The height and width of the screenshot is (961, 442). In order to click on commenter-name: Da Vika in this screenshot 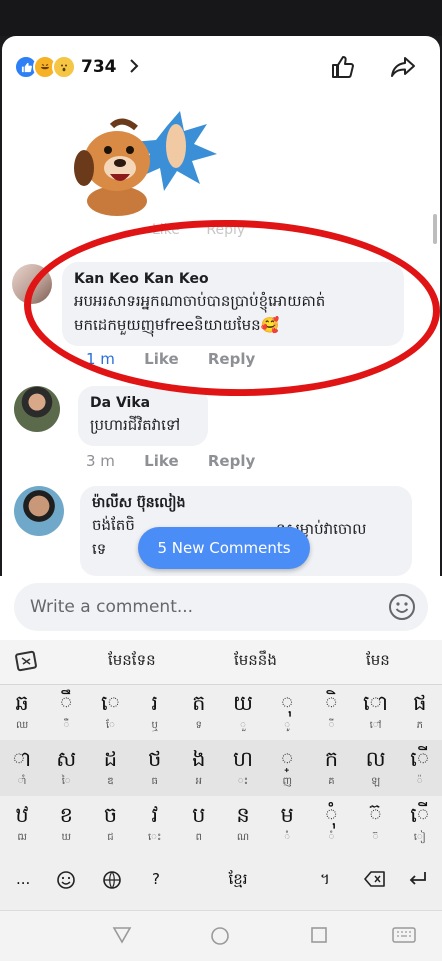, I will do `click(143, 403)`.